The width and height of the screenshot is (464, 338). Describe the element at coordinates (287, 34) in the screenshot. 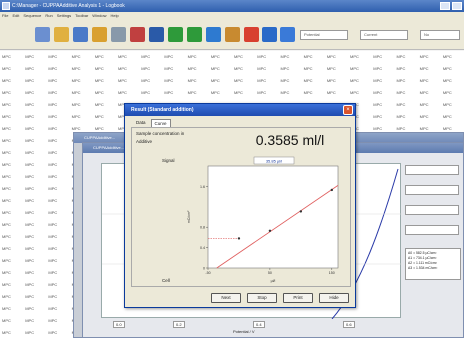

I see `help-icon` at that location.